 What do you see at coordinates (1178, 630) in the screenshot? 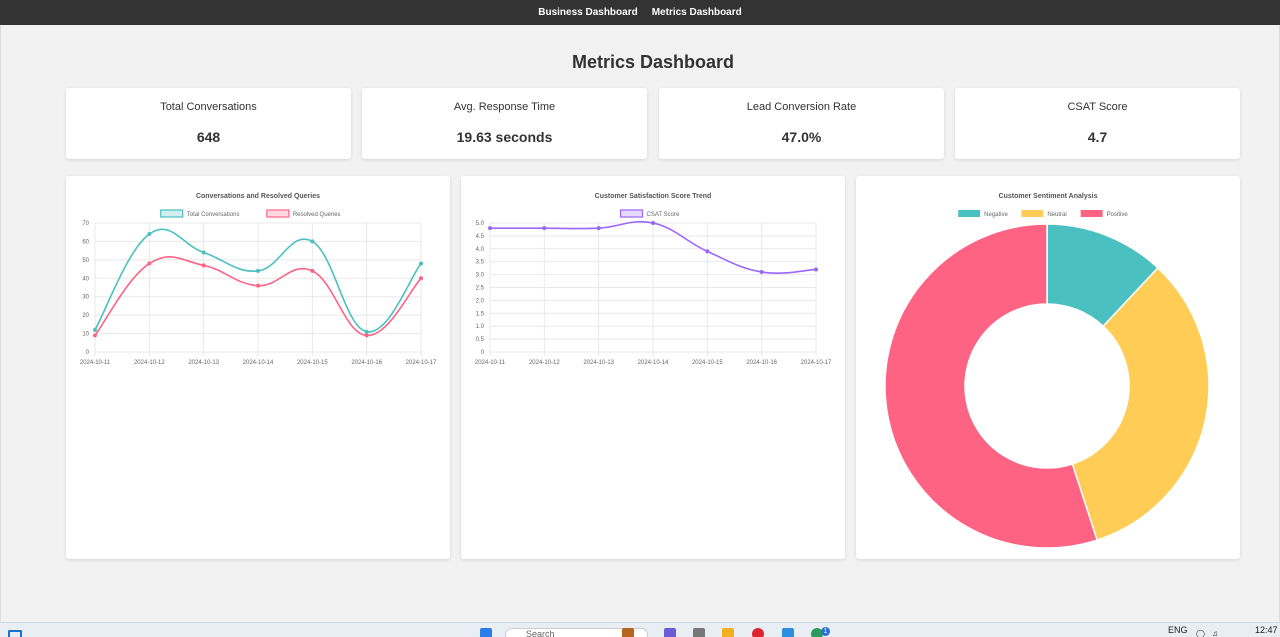
I see `language-indicator: ENG` at bounding box center [1178, 630].